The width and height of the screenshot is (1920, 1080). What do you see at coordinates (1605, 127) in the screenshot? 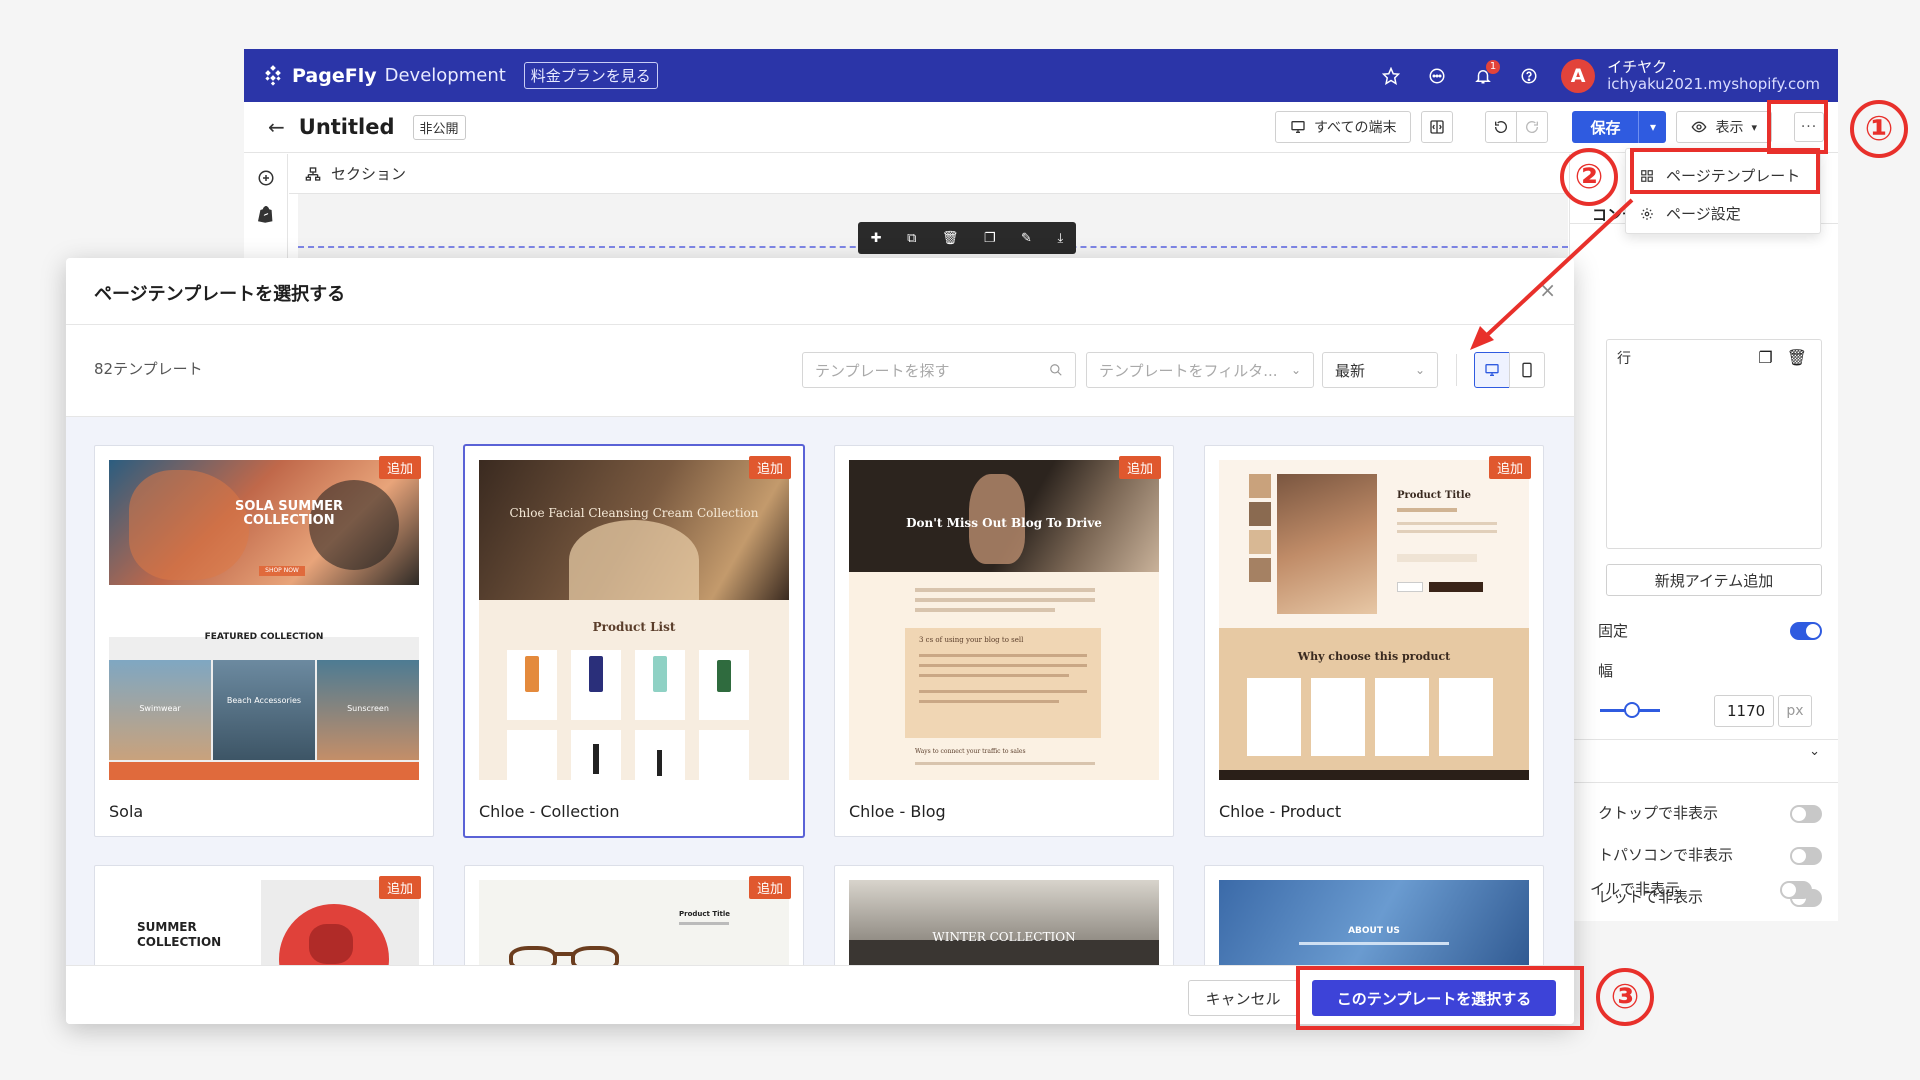
I see `save-button: 保存` at bounding box center [1605, 127].